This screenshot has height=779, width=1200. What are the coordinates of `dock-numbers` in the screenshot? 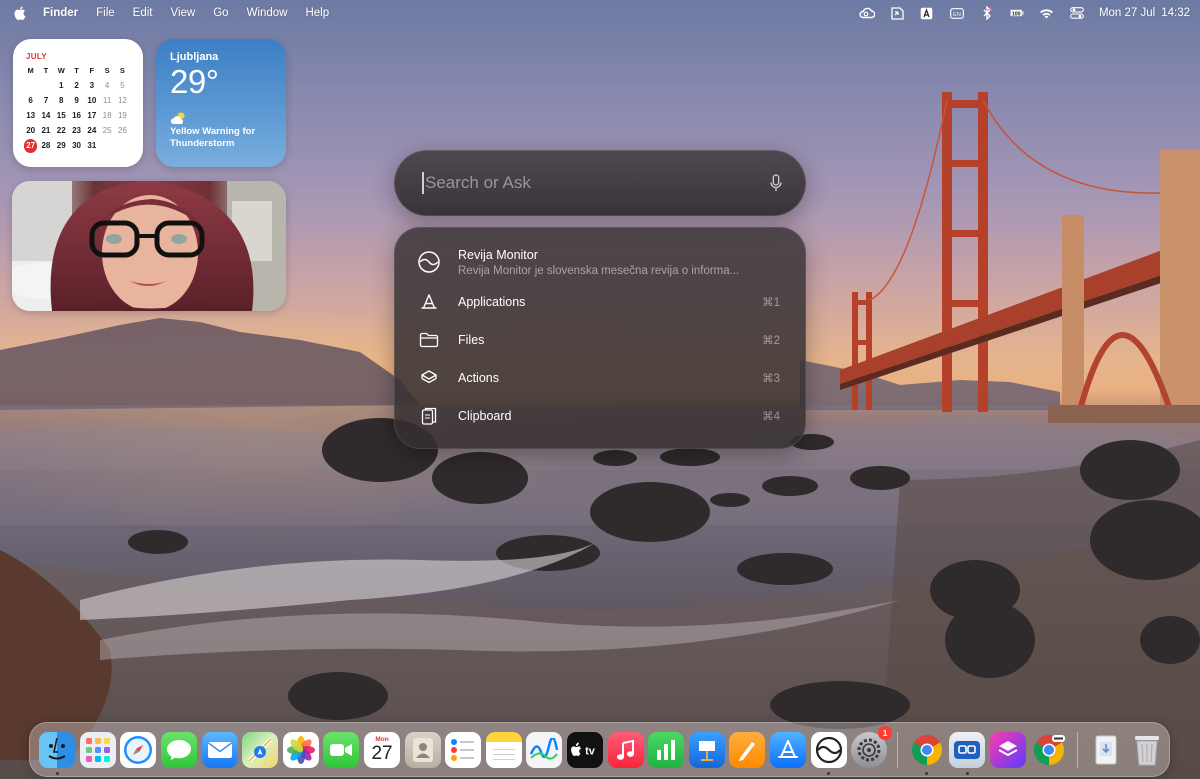 It's located at (666, 749).